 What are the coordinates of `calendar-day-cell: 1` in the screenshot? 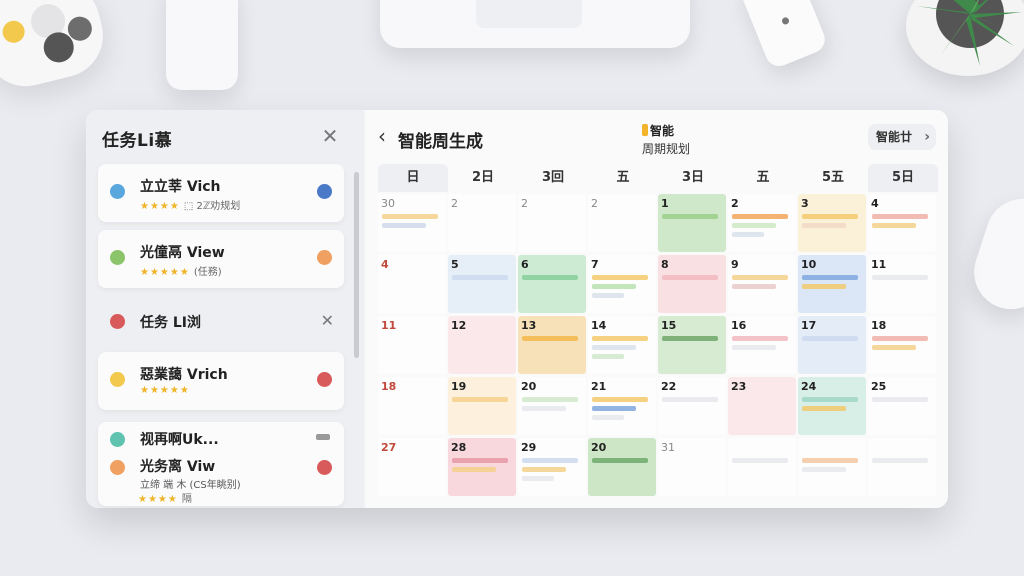 It's located at (692, 223).